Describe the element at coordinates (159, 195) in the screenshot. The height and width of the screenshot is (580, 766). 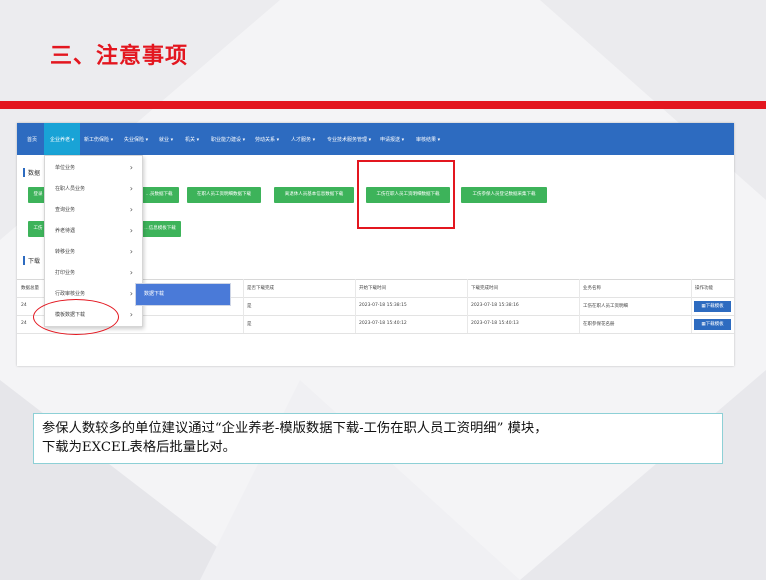
I see `download-button: …员数据下载` at that location.